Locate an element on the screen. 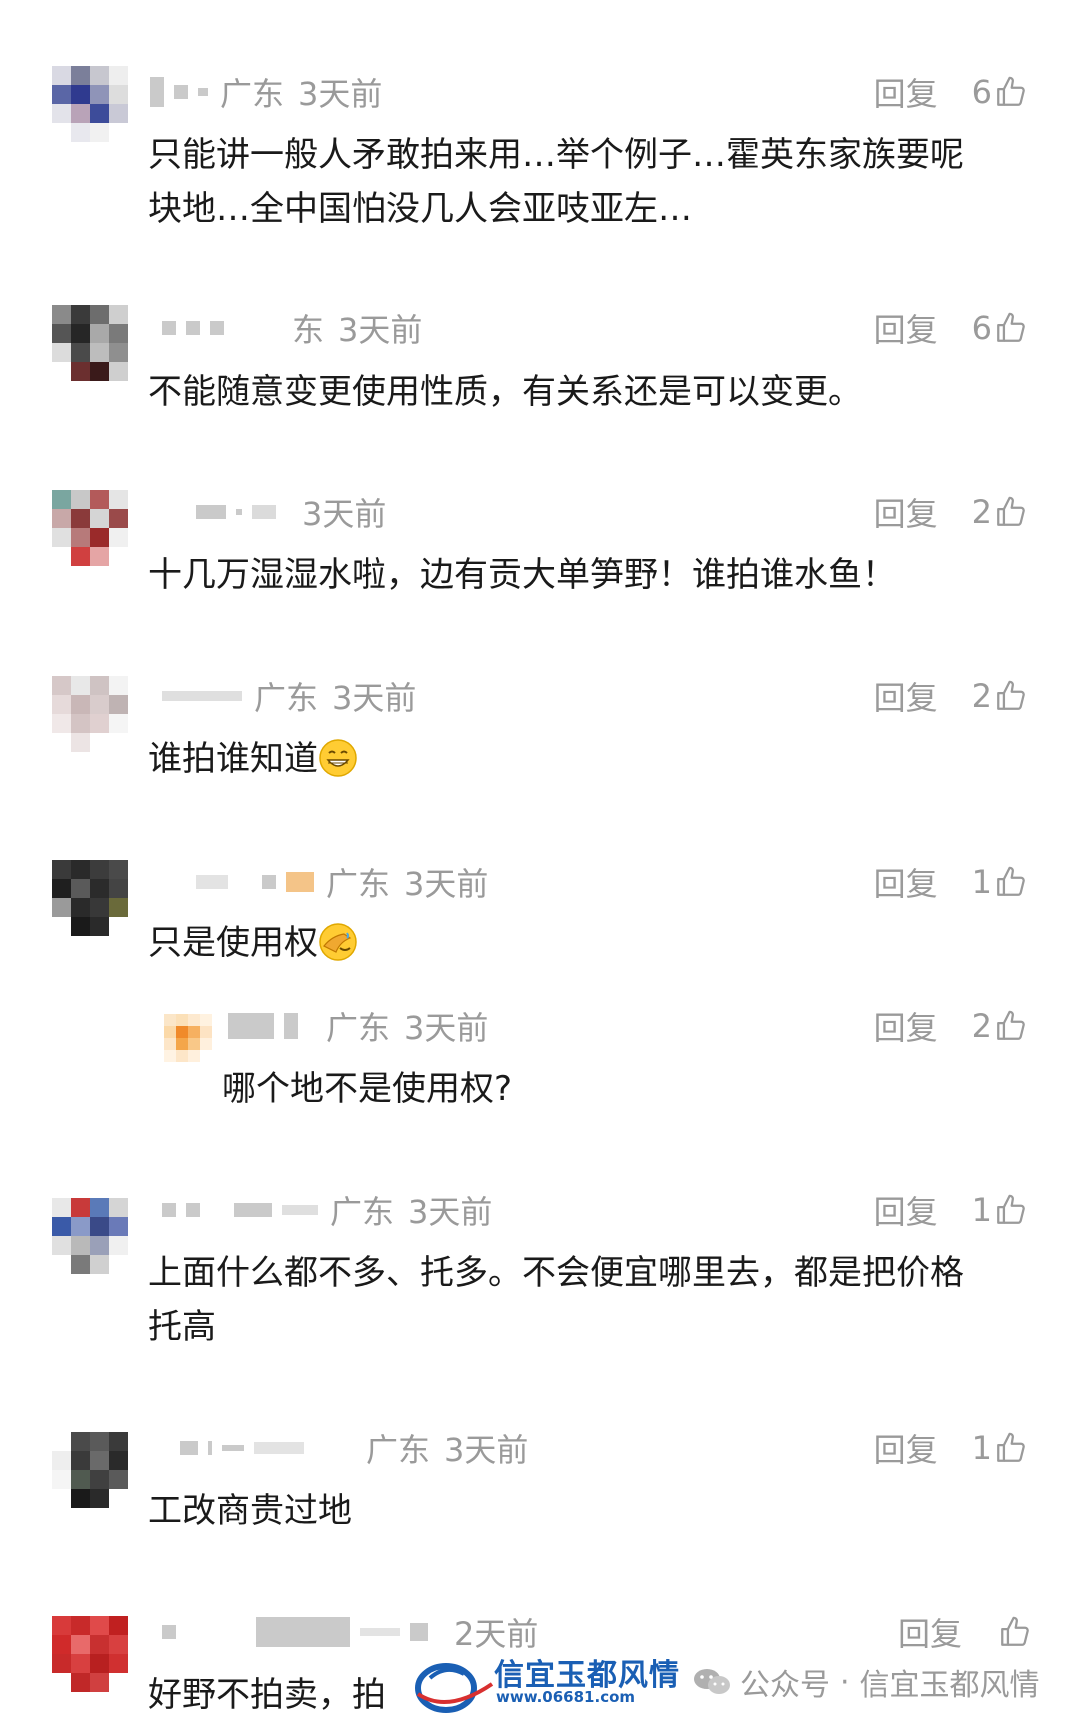 This screenshot has height=1722, width=1080. comment-meta: 东 3天前 is located at coordinates (292, 328).